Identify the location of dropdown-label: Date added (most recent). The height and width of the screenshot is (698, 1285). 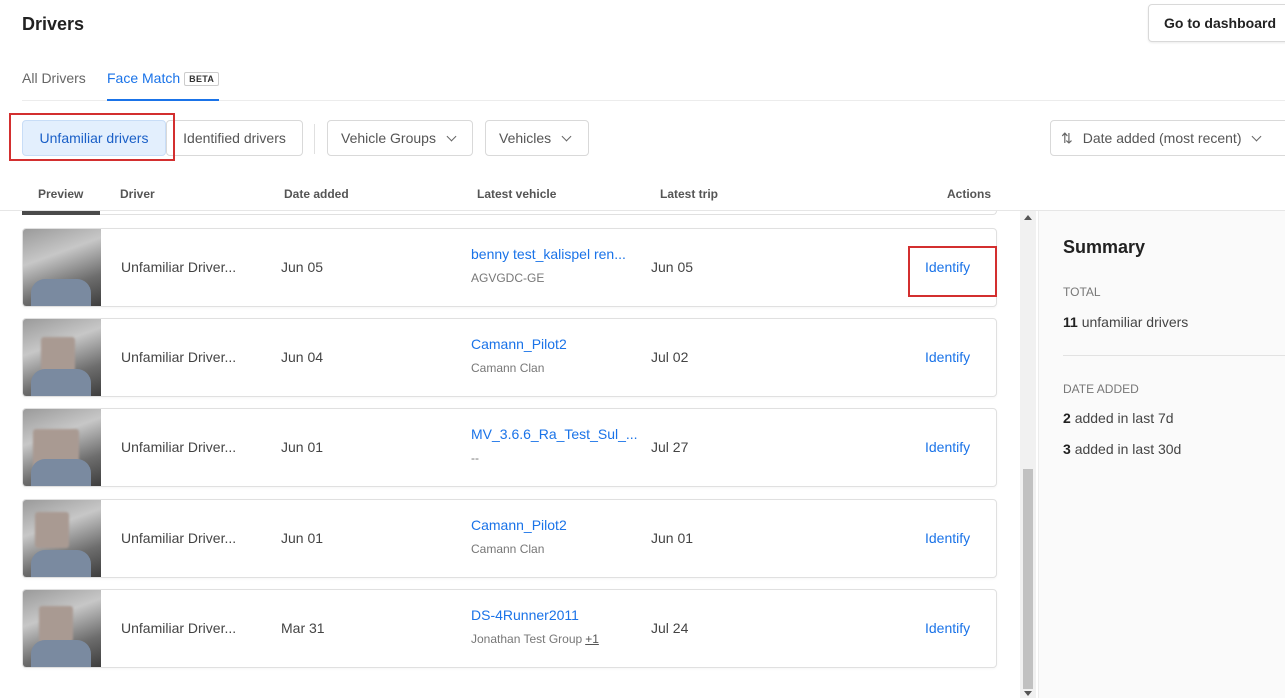
(1162, 138).